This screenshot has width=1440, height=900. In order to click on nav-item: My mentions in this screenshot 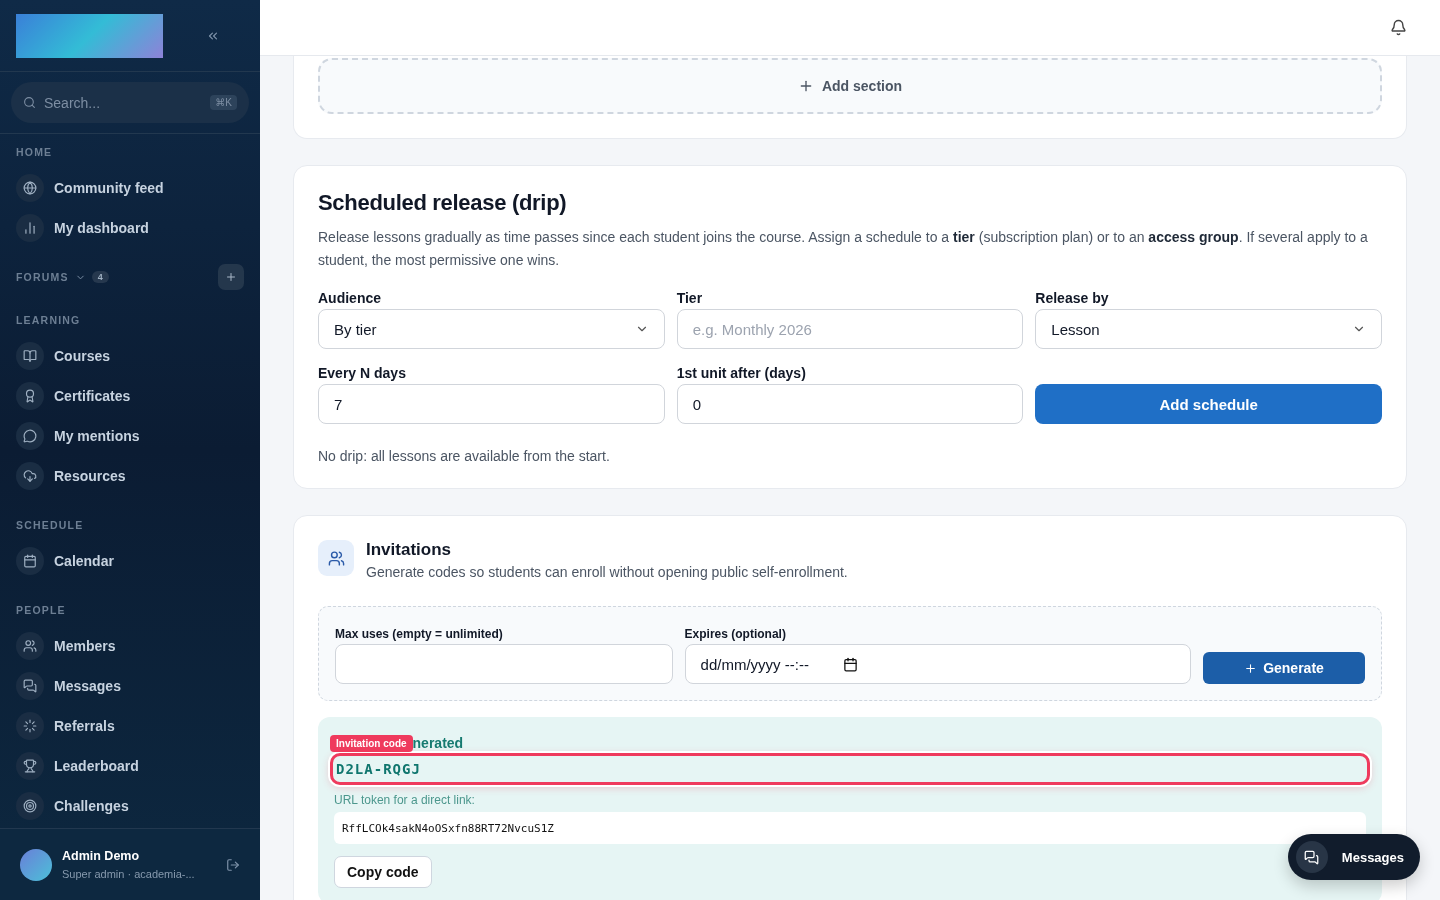, I will do `click(130, 436)`.